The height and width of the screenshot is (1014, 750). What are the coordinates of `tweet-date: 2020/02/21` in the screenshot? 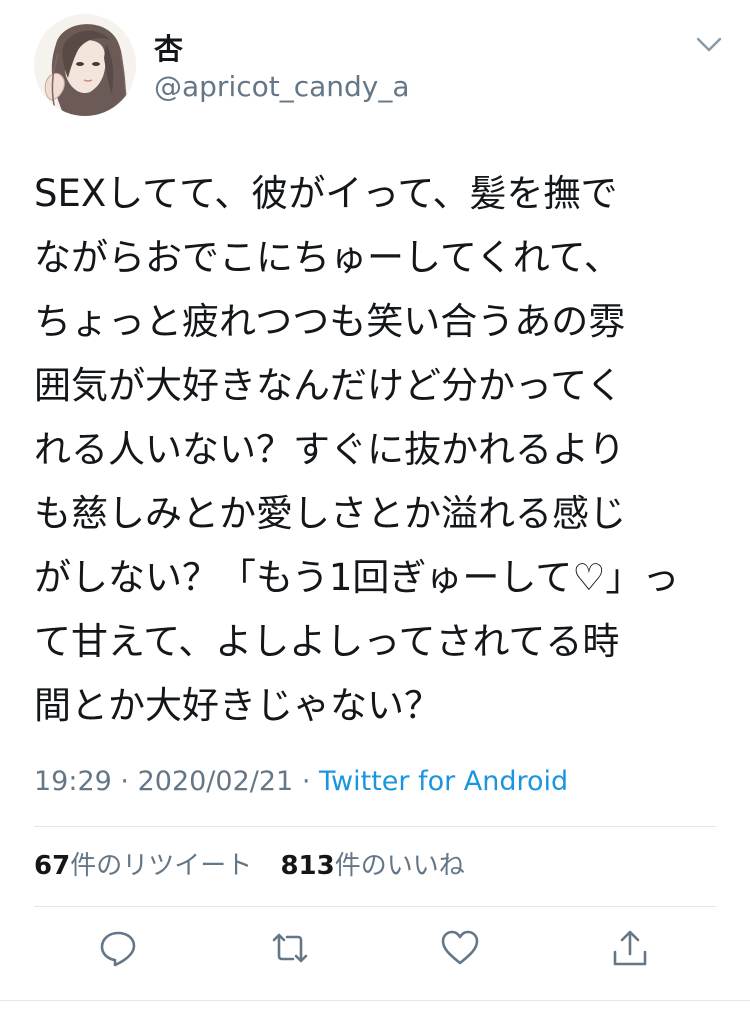 It's located at (215, 781).